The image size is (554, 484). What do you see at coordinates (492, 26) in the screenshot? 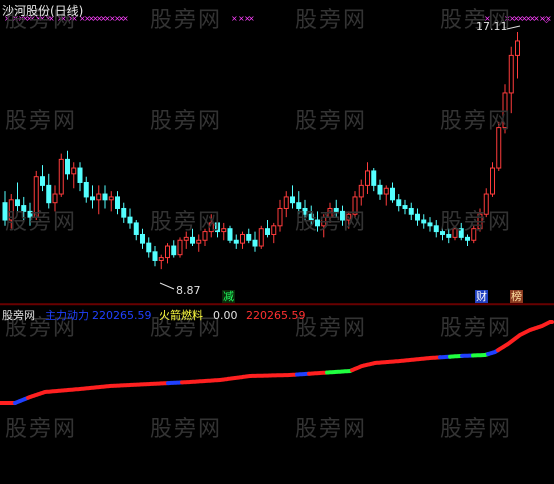
I see `price-high-label: 17.11` at bounding box center [492, 26].